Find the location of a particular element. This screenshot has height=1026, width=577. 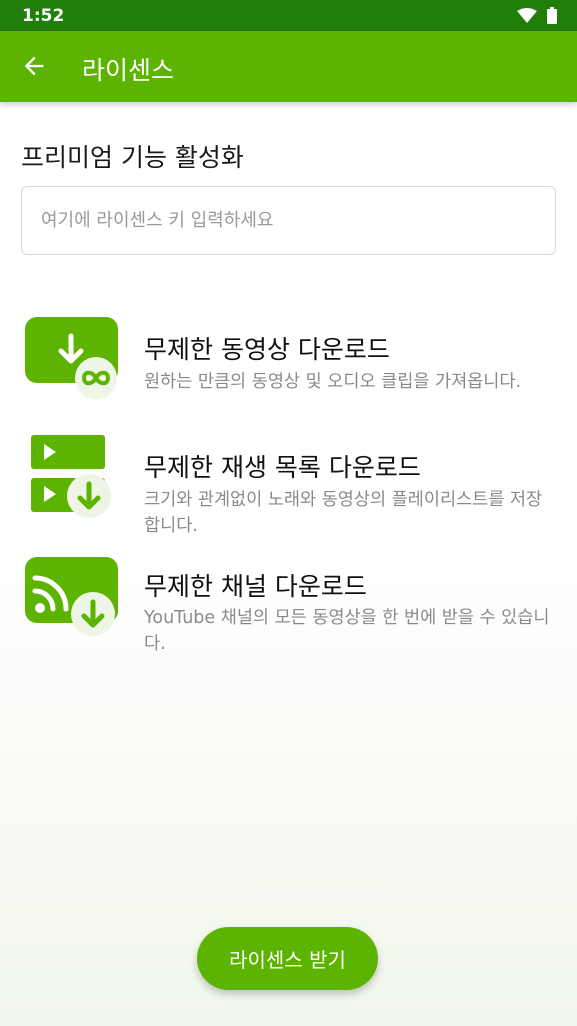

channel-download-icon is located at coordinates (71, 596).